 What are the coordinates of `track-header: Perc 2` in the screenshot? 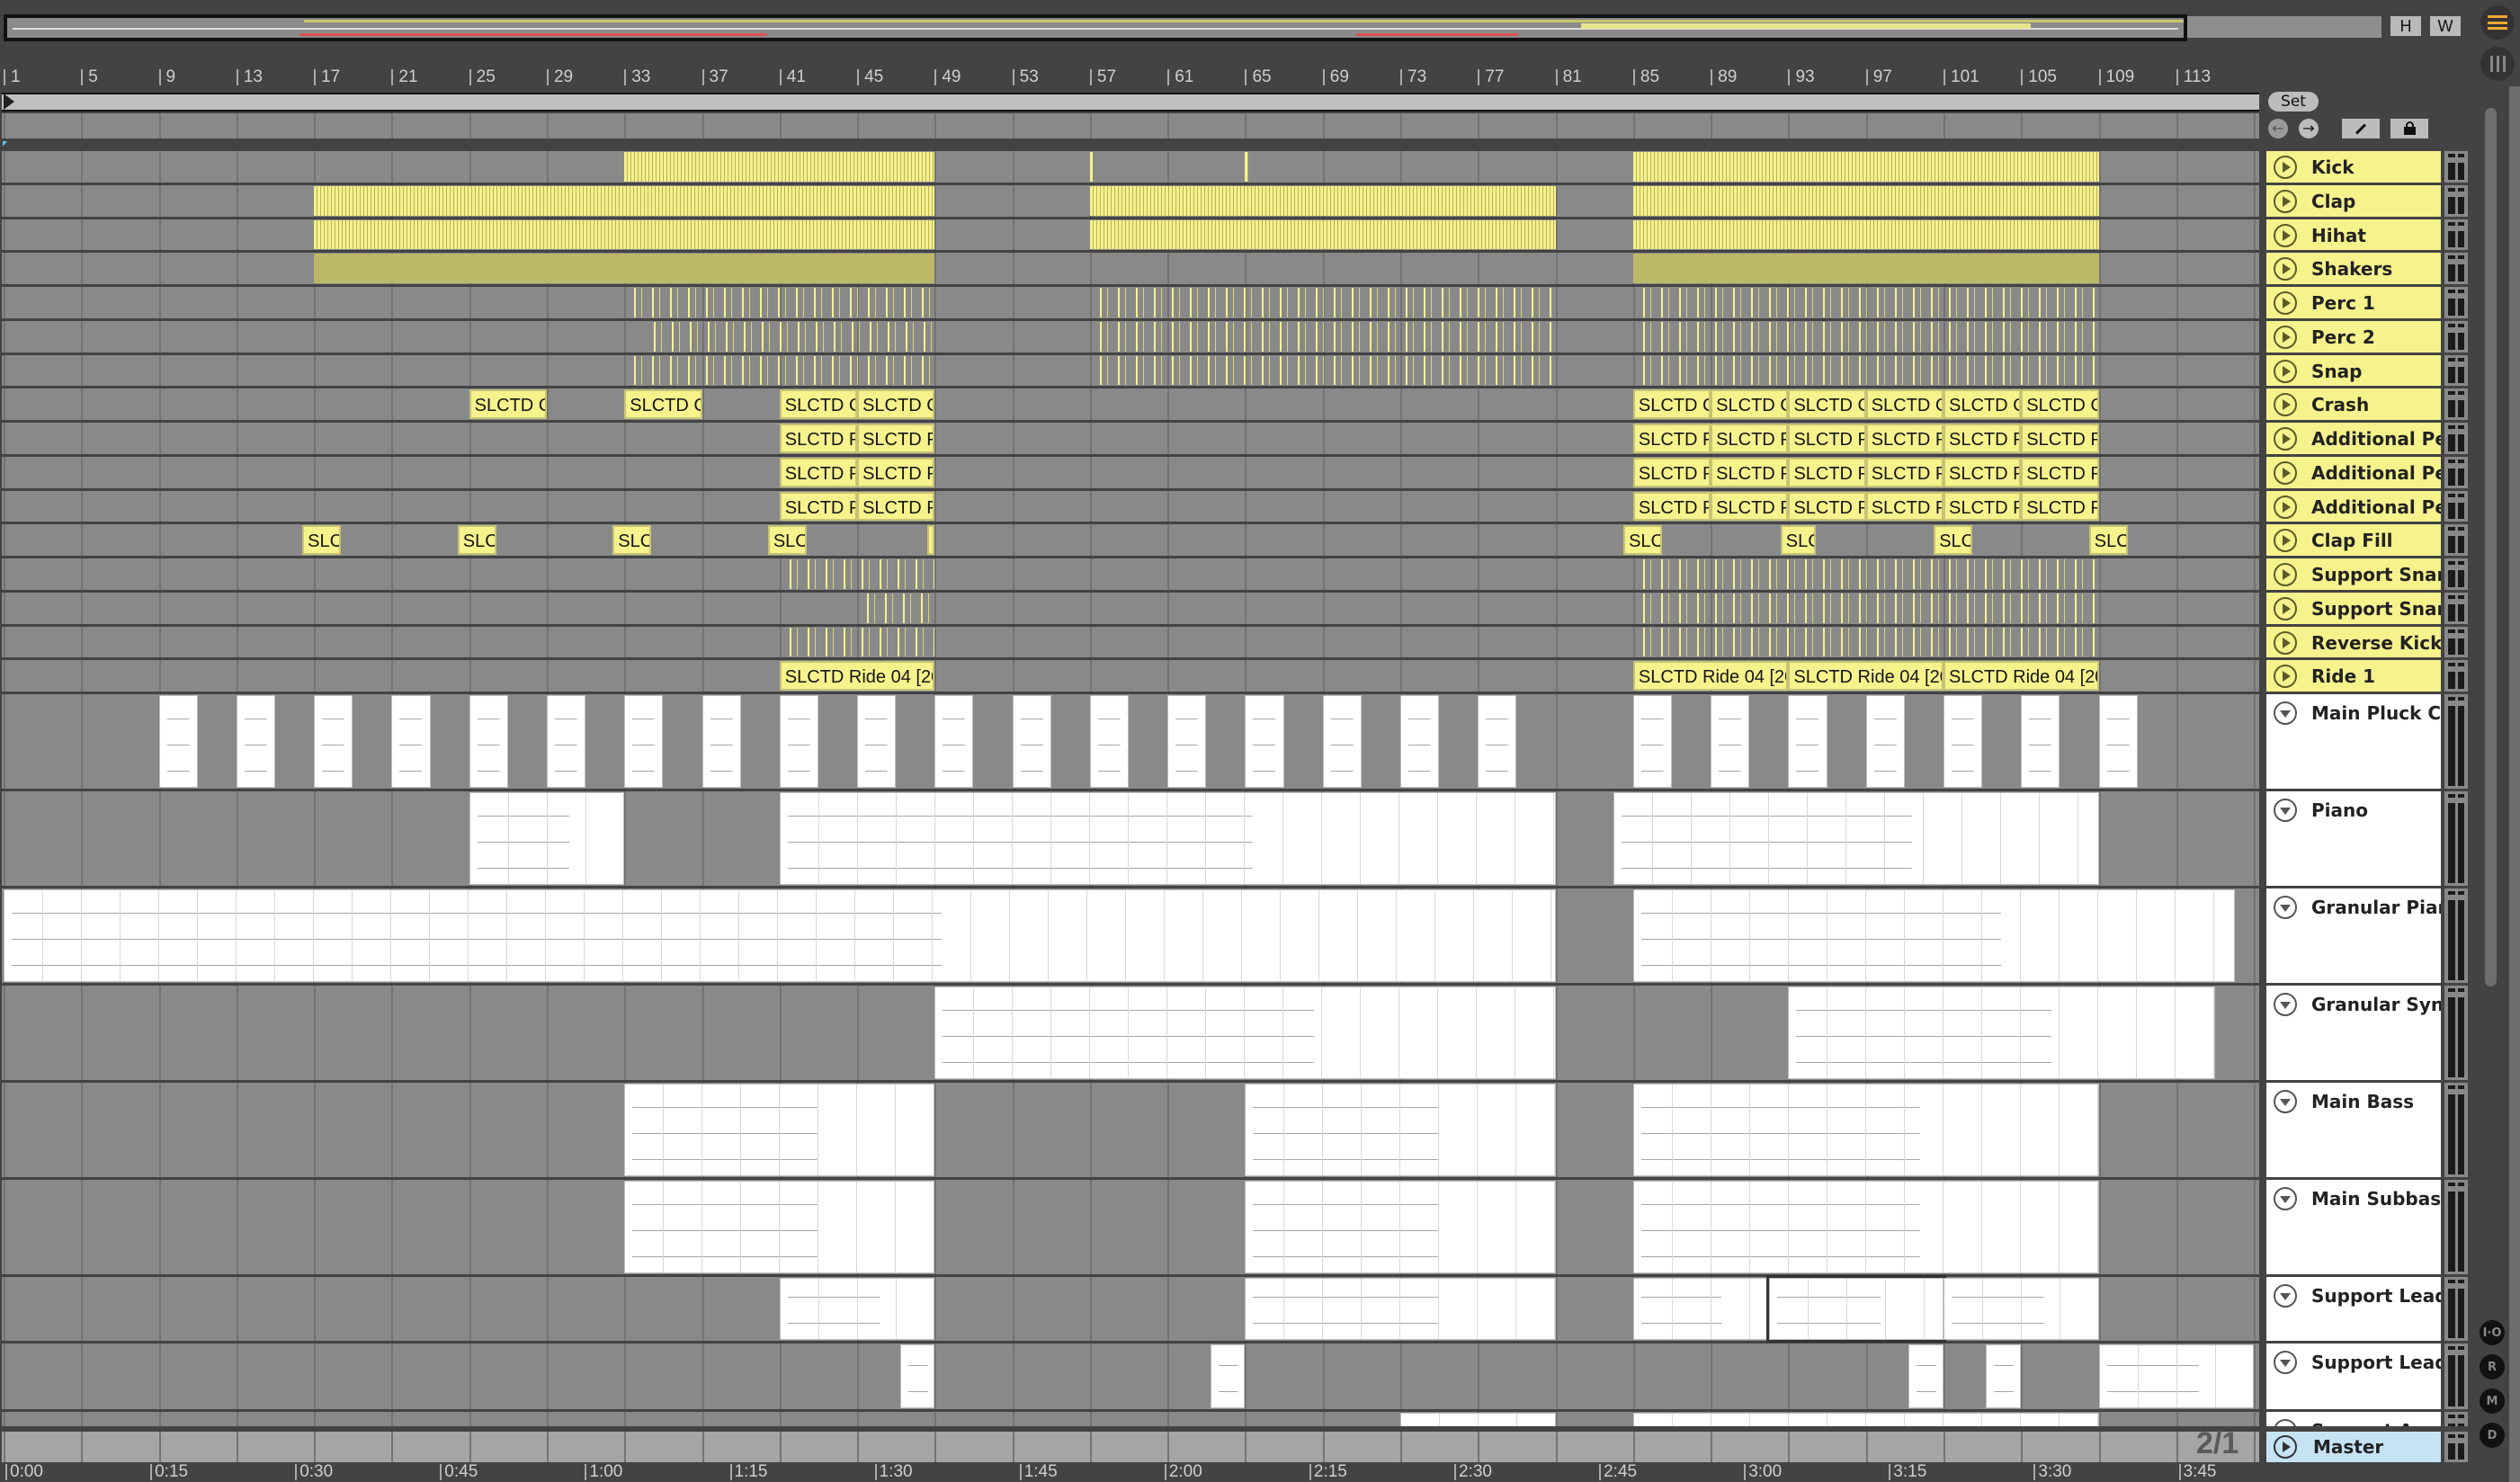 It's located at (2367, 337).